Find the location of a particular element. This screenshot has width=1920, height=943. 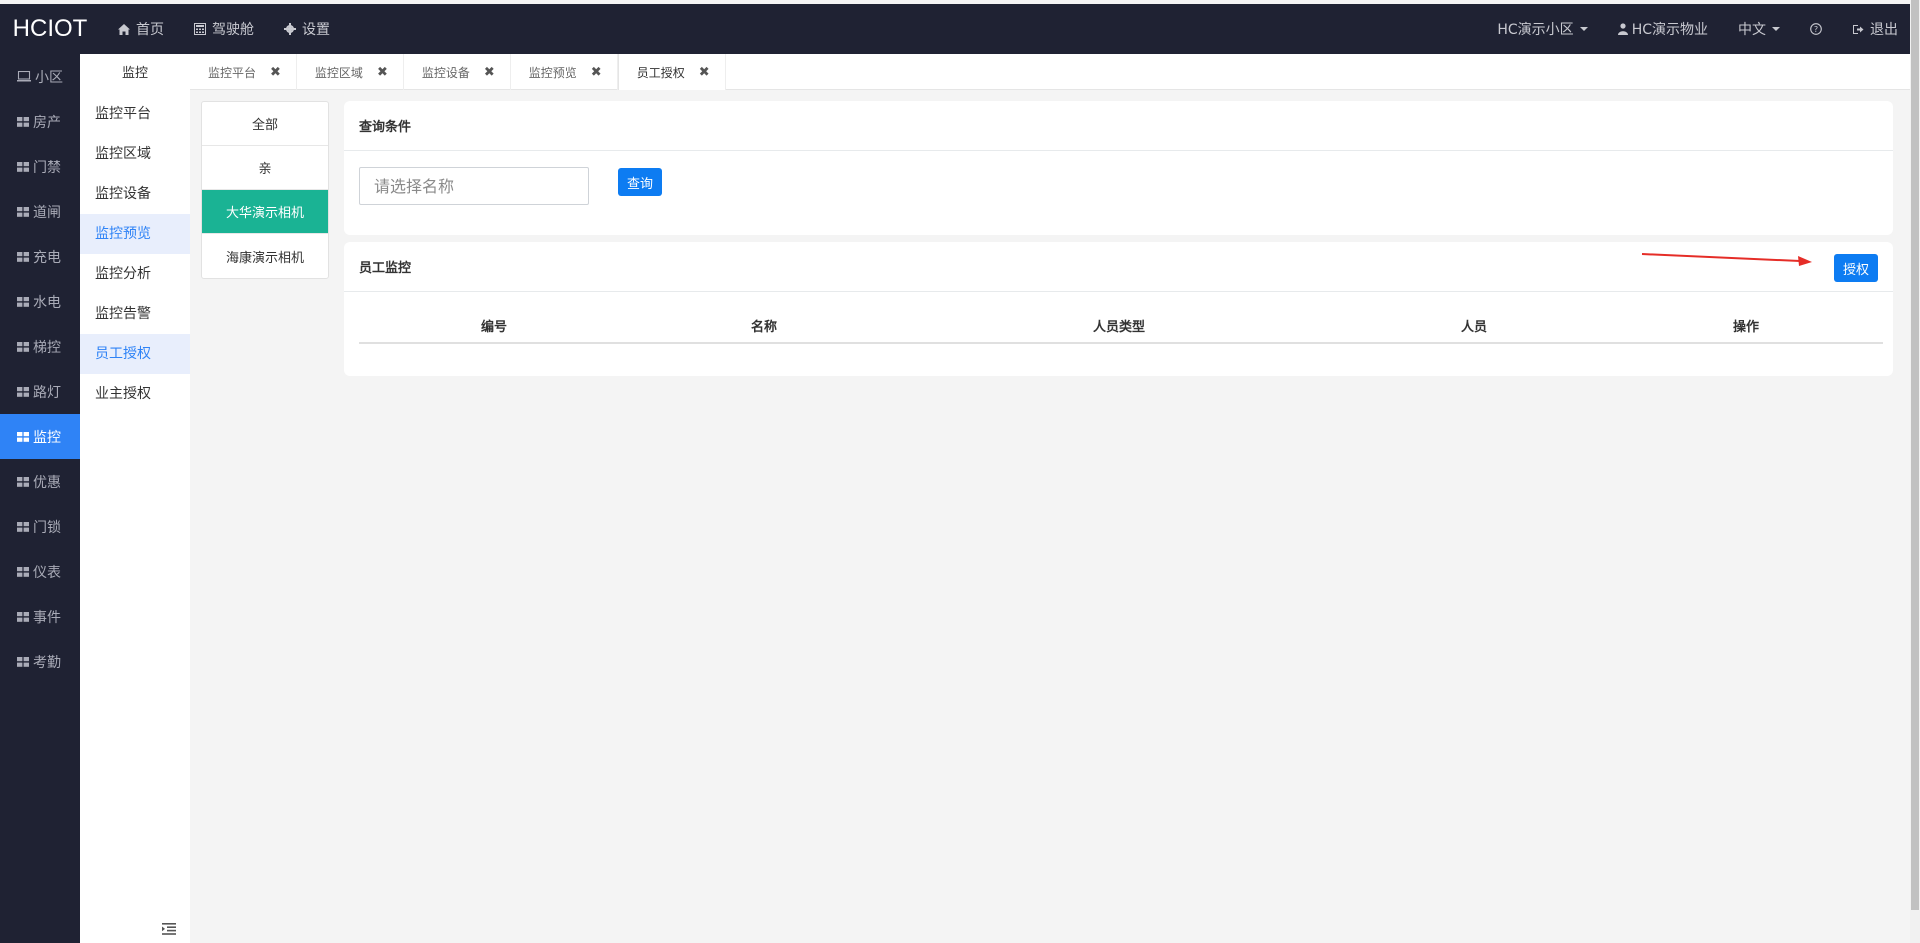

nav-cockpit-label: 驾驶舱 is located at coordinates (233, 30).